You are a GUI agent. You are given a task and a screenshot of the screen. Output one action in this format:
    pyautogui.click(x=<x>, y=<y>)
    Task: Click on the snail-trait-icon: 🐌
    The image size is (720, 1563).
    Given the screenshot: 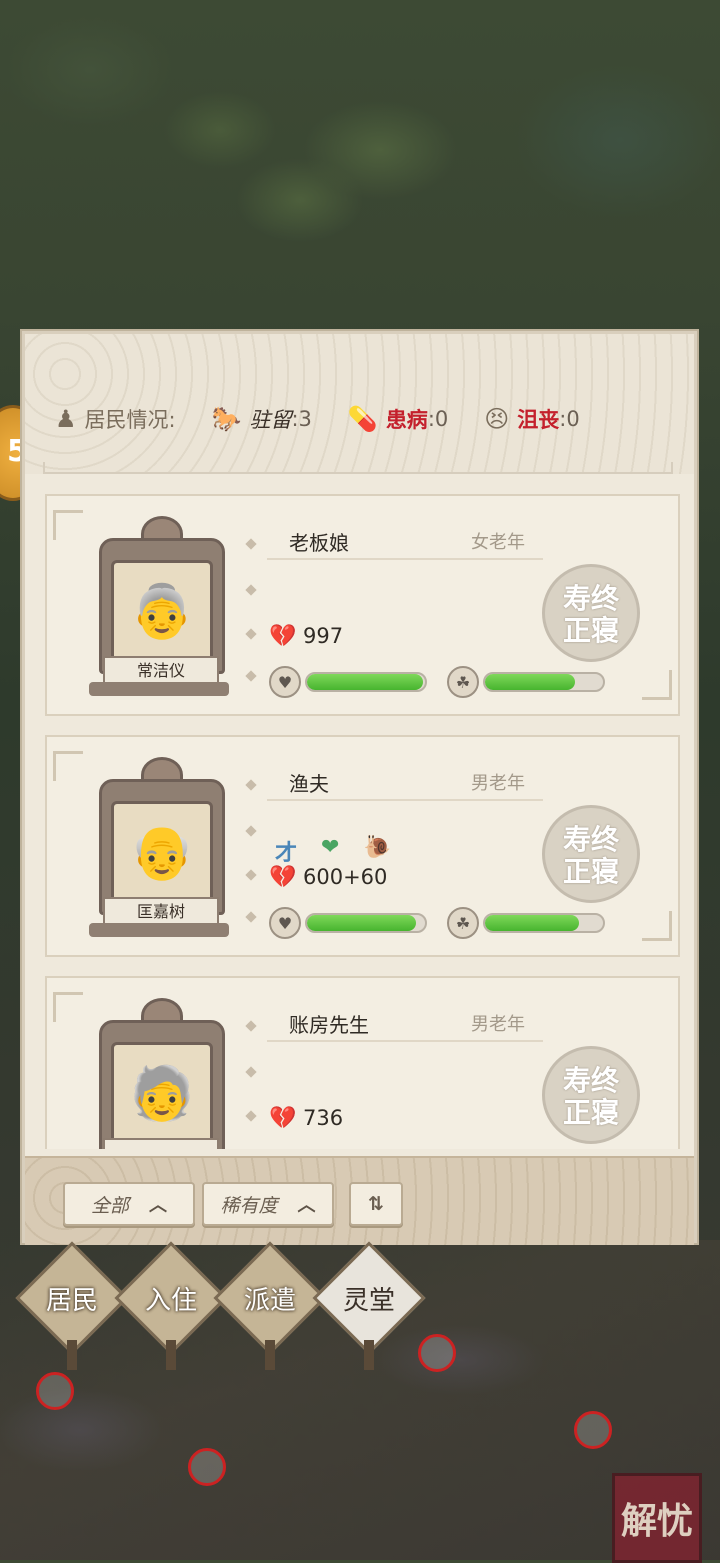 What is the action you would take?
    pyautogui.click(x=376, y=851)
    